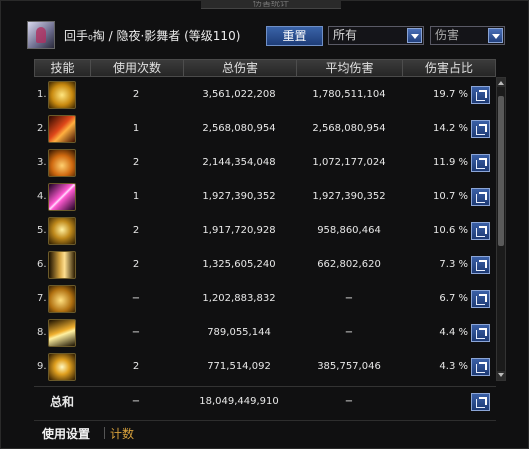 Image resolution: width=529 pixels, height=449 pixels. Describe the element at coordinates (349, 162) in the screenshot. I see `average-damage: 1,072,177,024` at that location.